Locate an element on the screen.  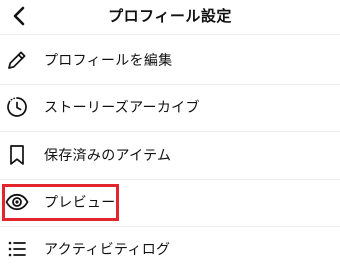
page-title: プロフィール設定 is located at coordinates (170, 16).